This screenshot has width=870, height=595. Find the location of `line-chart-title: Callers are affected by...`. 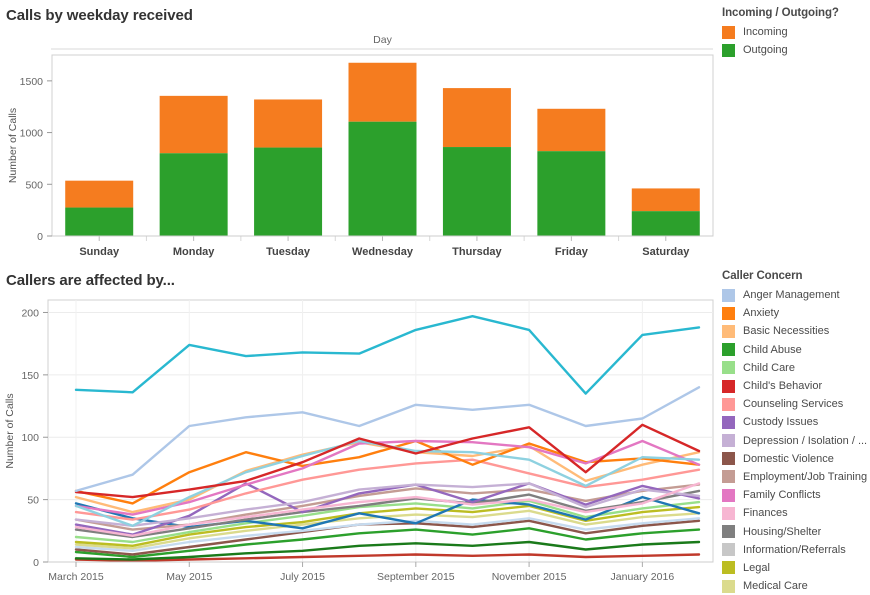

line-chart-title: Callers are affected by... is located at coordinates (90, 280).